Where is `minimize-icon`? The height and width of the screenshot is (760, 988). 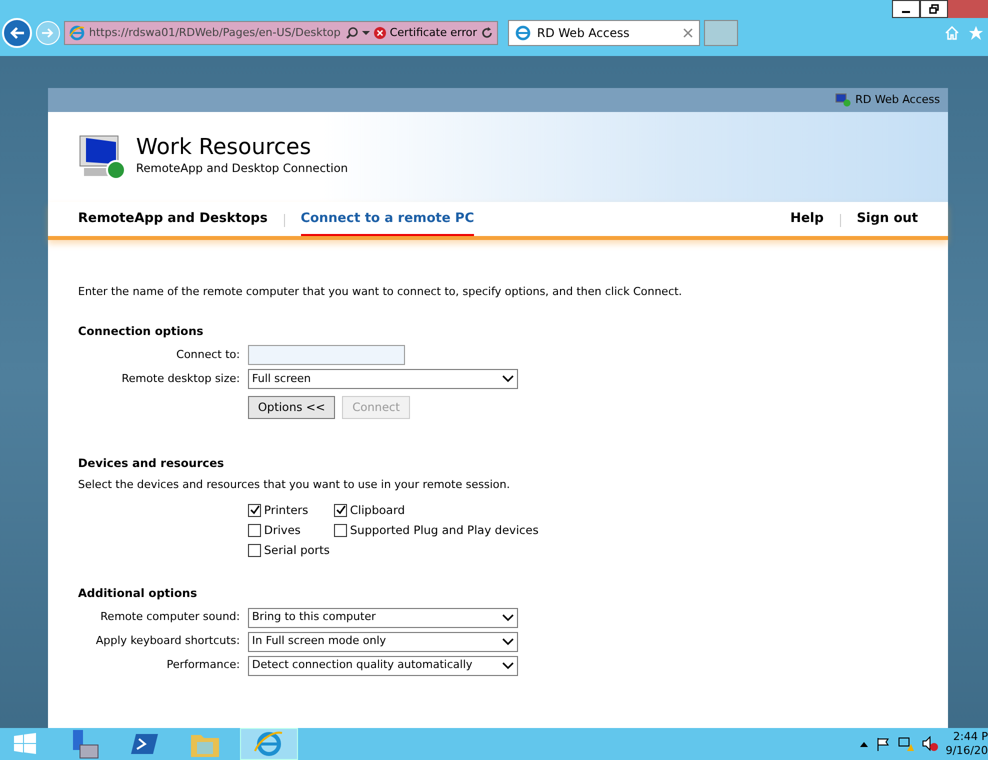 minimize-icon is located at coordinates (906, 12).